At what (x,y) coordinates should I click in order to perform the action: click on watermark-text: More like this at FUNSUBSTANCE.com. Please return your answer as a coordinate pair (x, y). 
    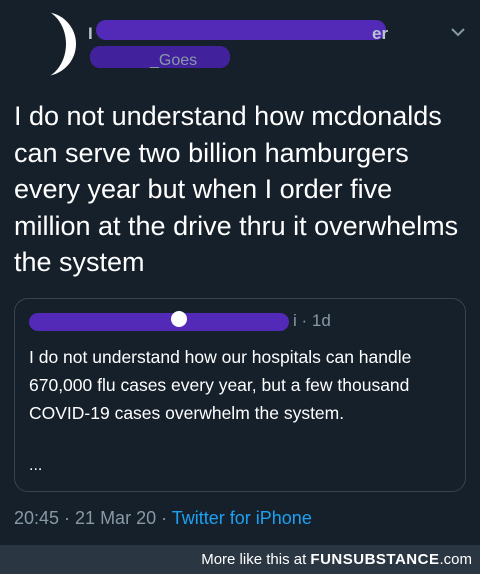
    Looking at the image, I should click on (336, 559).